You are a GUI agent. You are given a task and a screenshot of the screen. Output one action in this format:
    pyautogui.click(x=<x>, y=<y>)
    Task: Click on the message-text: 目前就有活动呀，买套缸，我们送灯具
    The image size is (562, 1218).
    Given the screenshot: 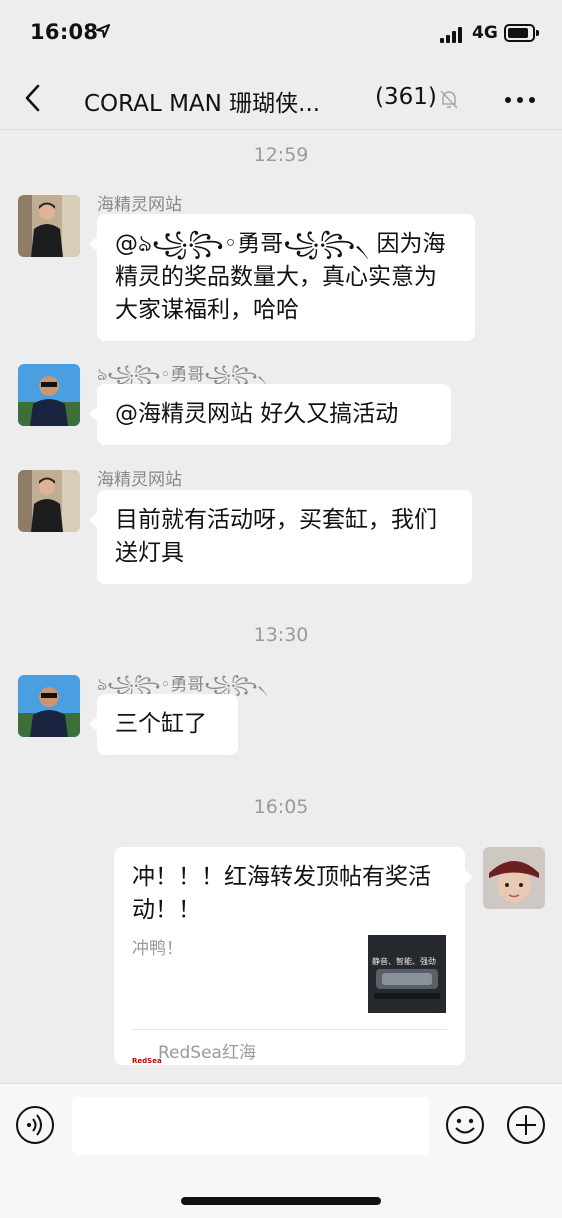 What is the action you would take?
    pyautogui.click(x=276, y=536)
    